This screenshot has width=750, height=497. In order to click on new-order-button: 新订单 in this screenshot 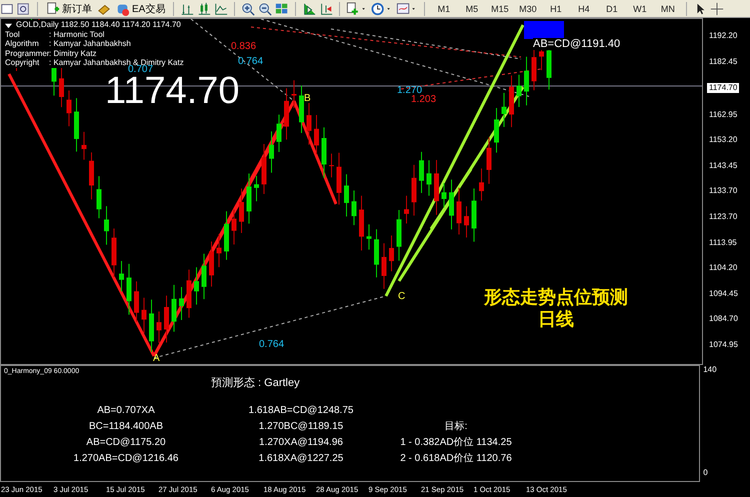, I will do `click(69, 9)`.